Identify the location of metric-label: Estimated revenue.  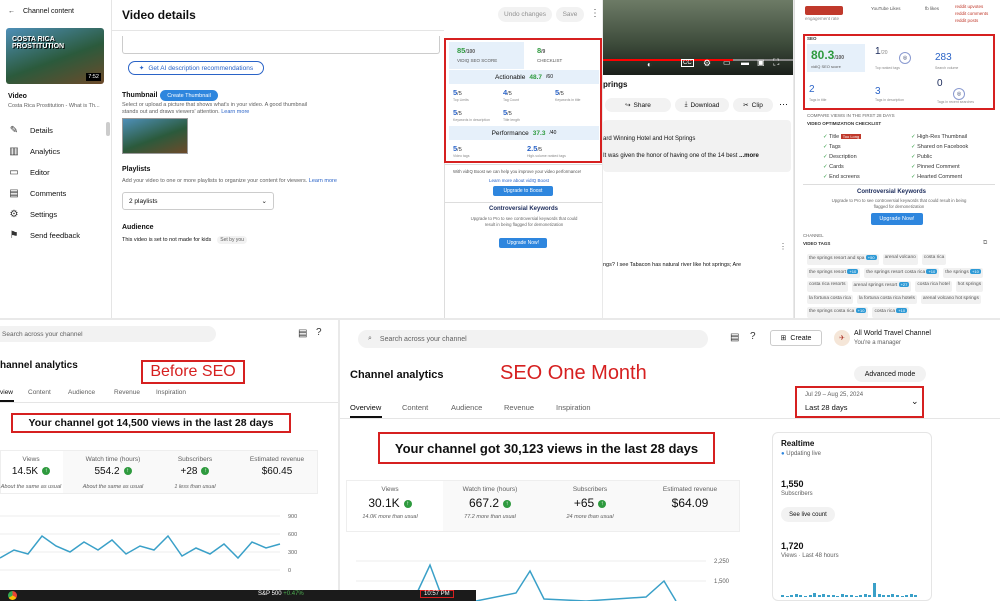
(690, 489).